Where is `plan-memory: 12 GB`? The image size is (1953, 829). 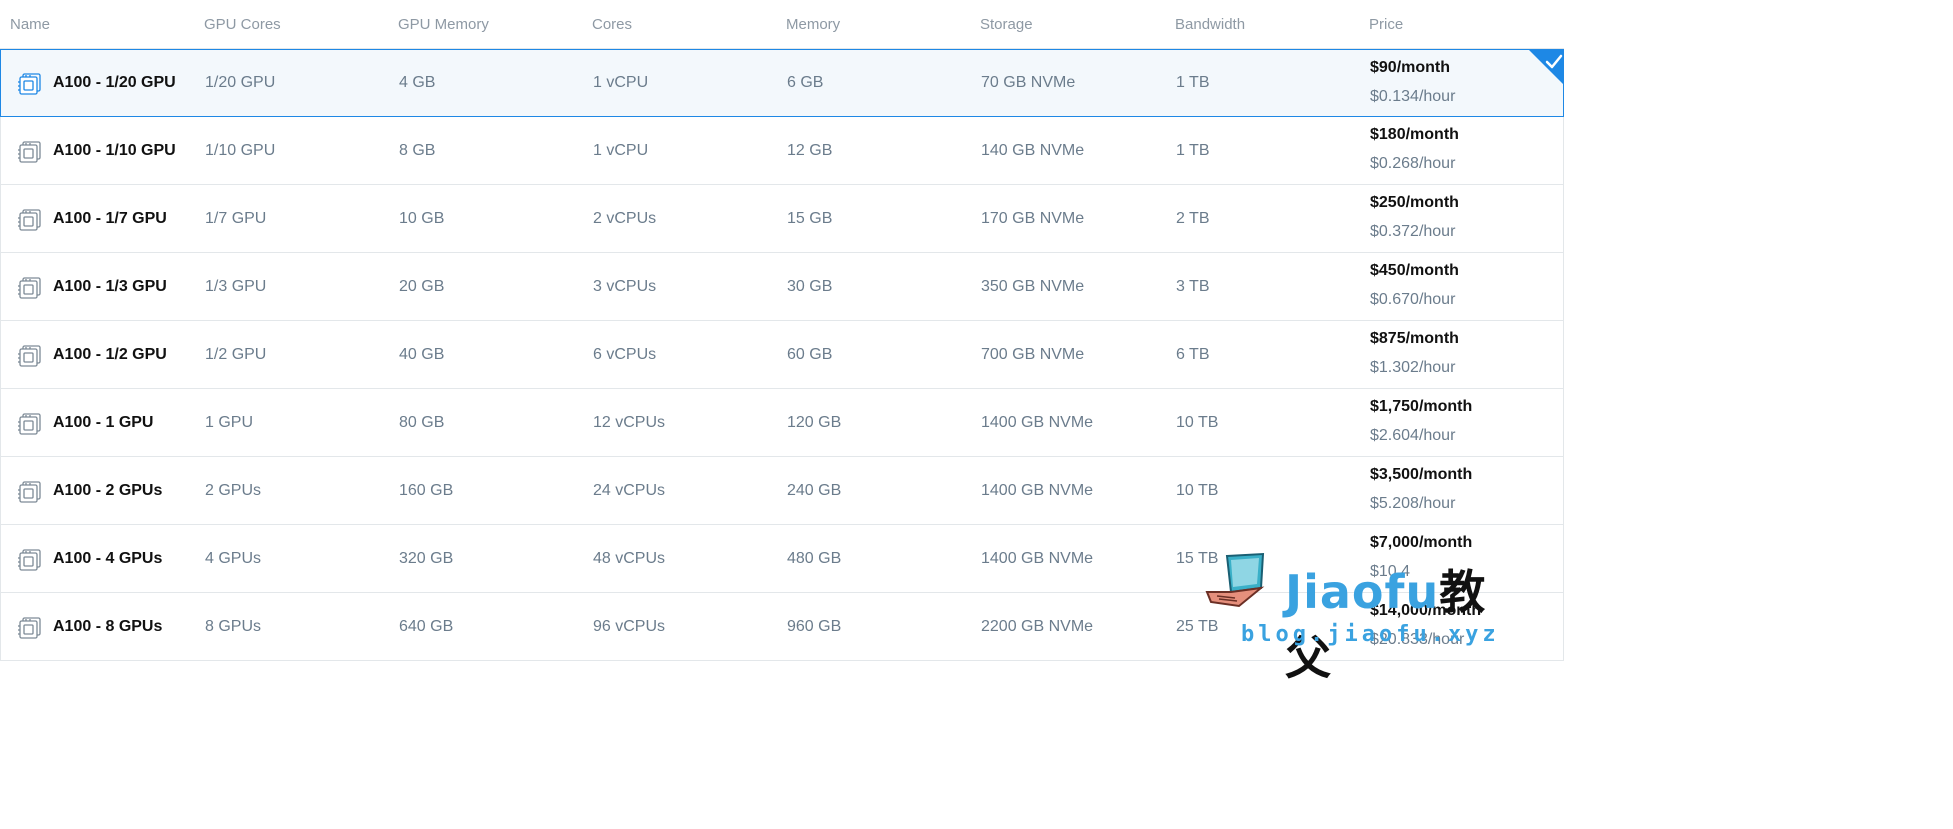 plan-memory: 12 GB is located at coordinates (810, 150).